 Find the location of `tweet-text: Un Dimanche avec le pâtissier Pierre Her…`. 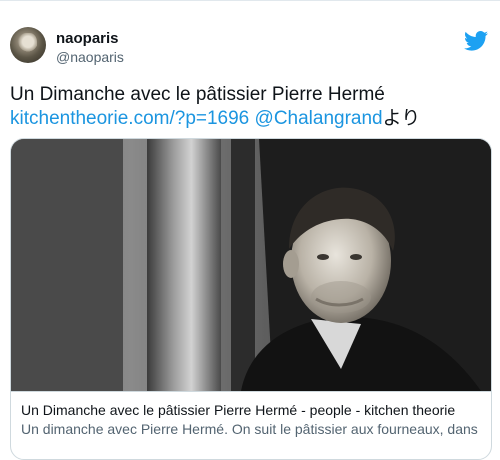

tweet-text: Un Dimanche avec le pâtissier Pierre Her… is located at coordinates (250, 107).